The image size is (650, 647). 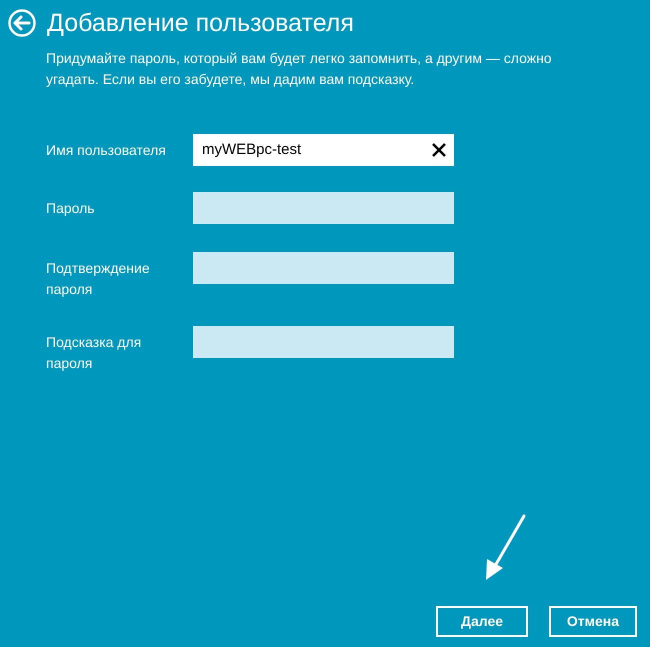 What do you see at coordinates (71, 208) in the screenshot?
I see `field-label: Пароль` at bounding box center [71, 208].